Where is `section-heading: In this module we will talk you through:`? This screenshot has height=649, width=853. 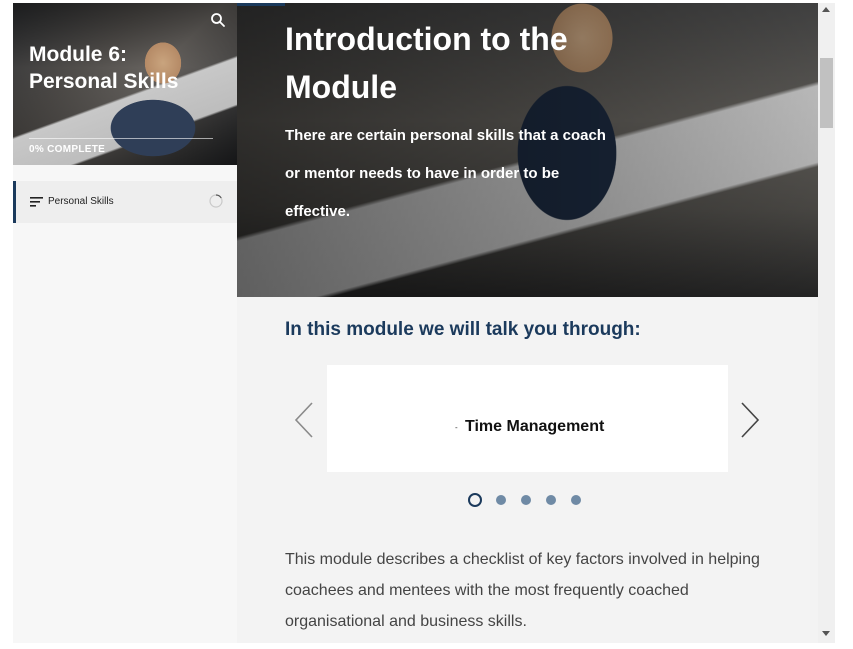
section-heading: In this module we will talk you through: is located at coordinates (463, 329).